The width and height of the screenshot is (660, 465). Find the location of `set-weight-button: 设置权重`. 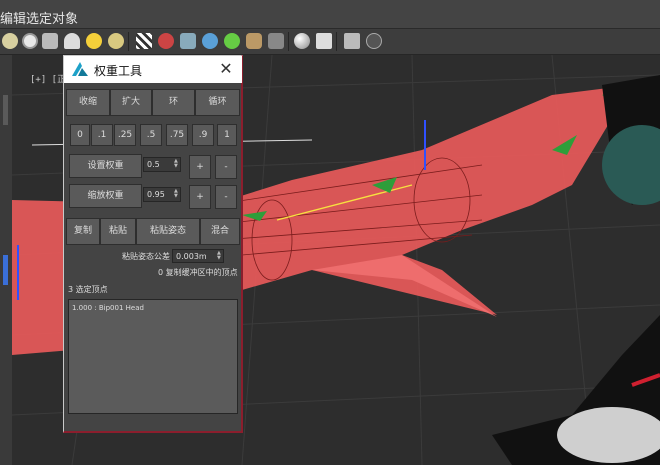

set-weight-button: 设置权重 is located at coordinates (105, 166).